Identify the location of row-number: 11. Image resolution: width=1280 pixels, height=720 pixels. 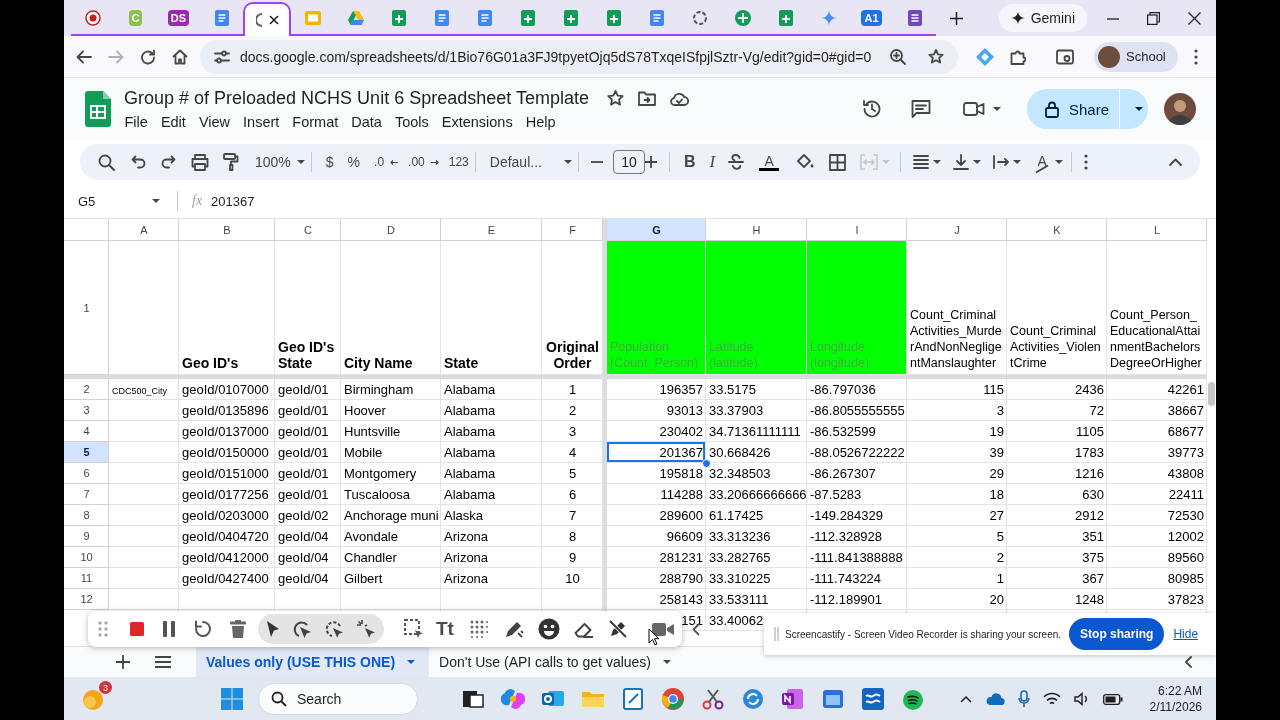
(86, 578).